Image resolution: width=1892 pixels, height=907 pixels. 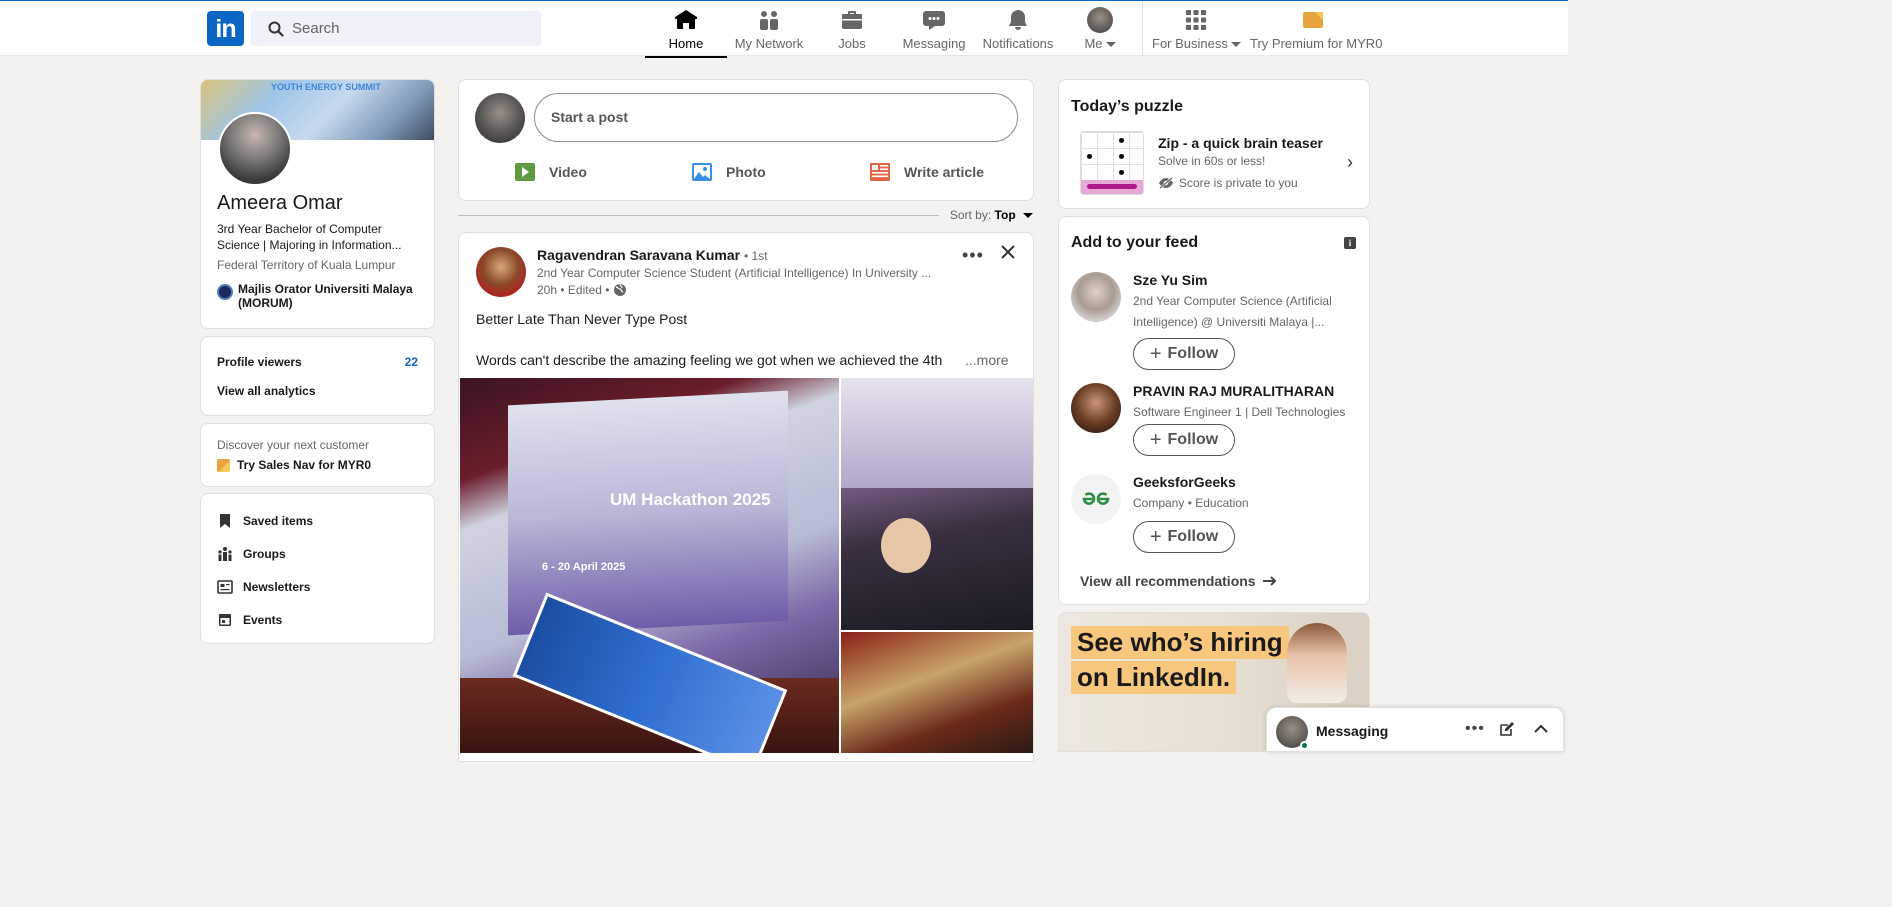 What do you see at coordinates (991, 215) in the screenshot?
I see `sort-dropdown: Sort by: Top` at bounding box center [991, 215].